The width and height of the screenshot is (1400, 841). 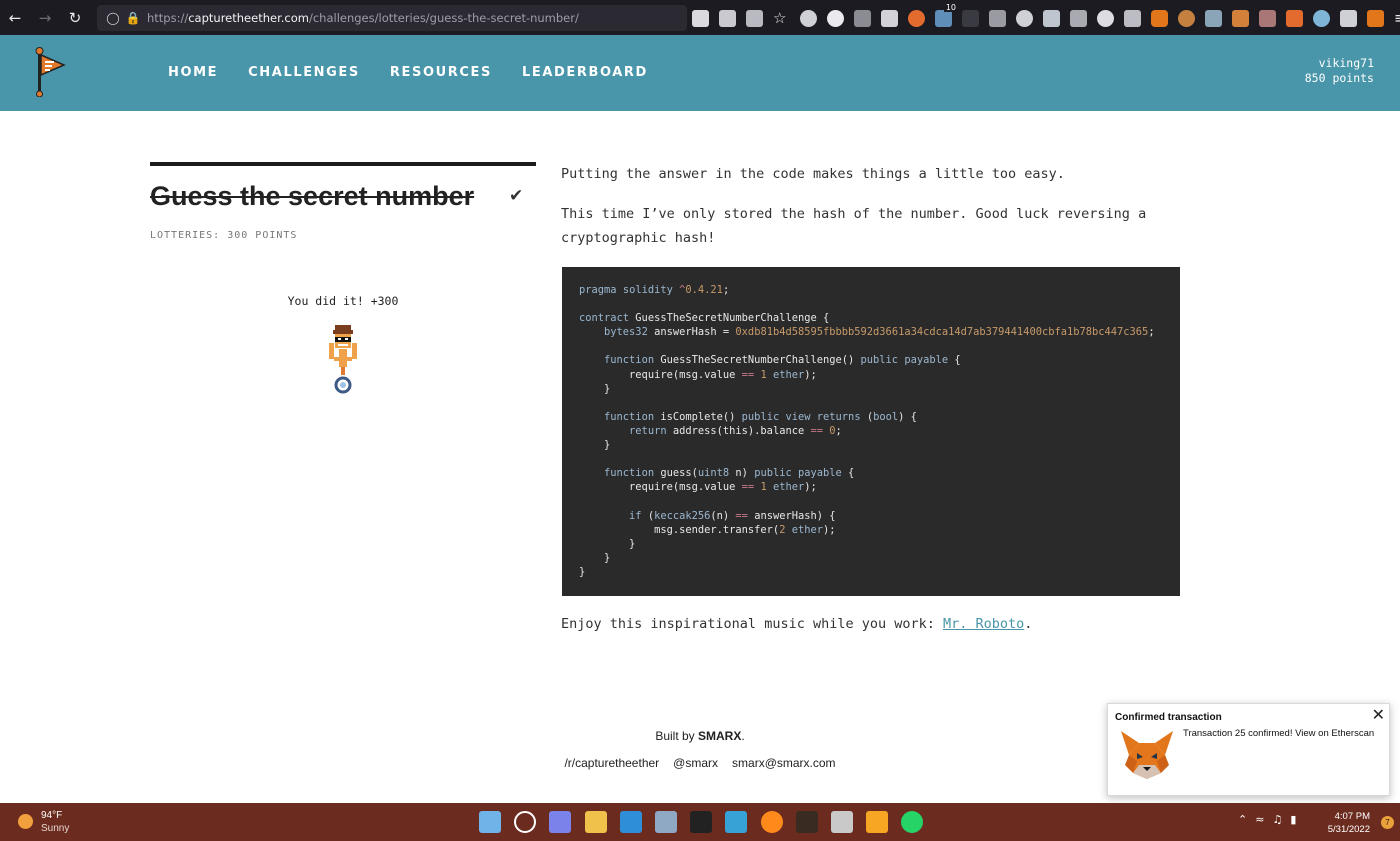 What do you see at coordinates (343, 359) in the screenshot?
I see `pixel-character-icon` at bounding box center [343, 359].